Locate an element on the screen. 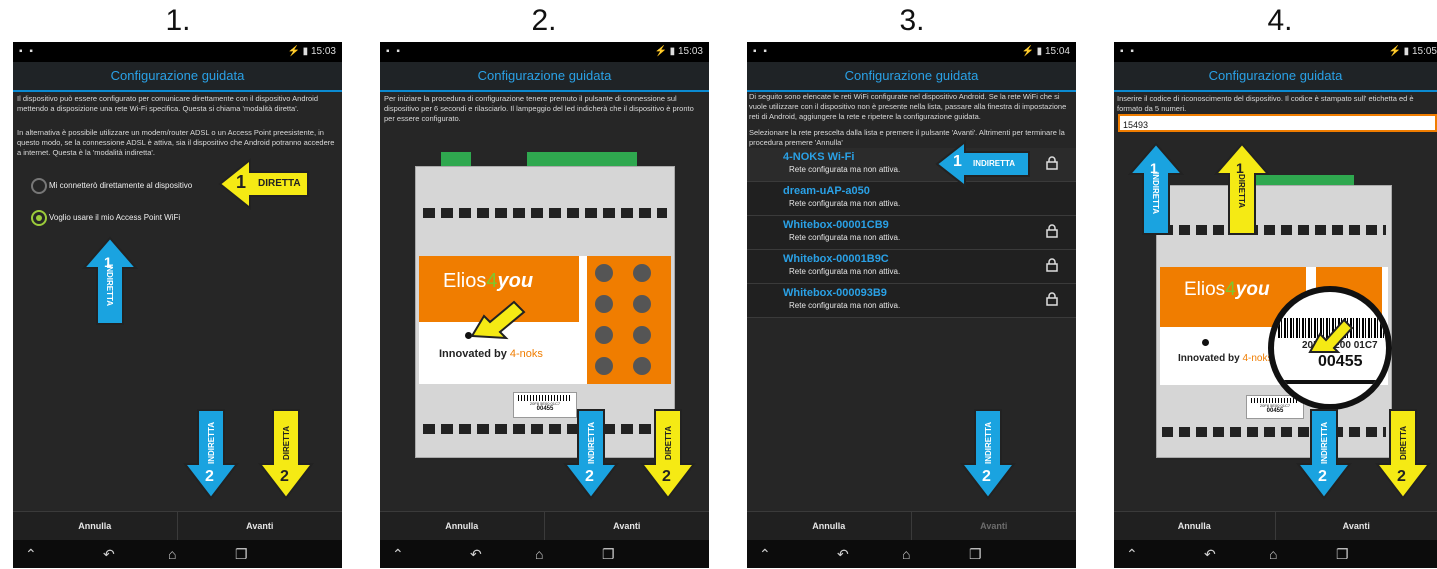 Image resolution: width=1437 pixels, height=569 pixels. label-code: 00455 is located at coordinates (1275, 411).